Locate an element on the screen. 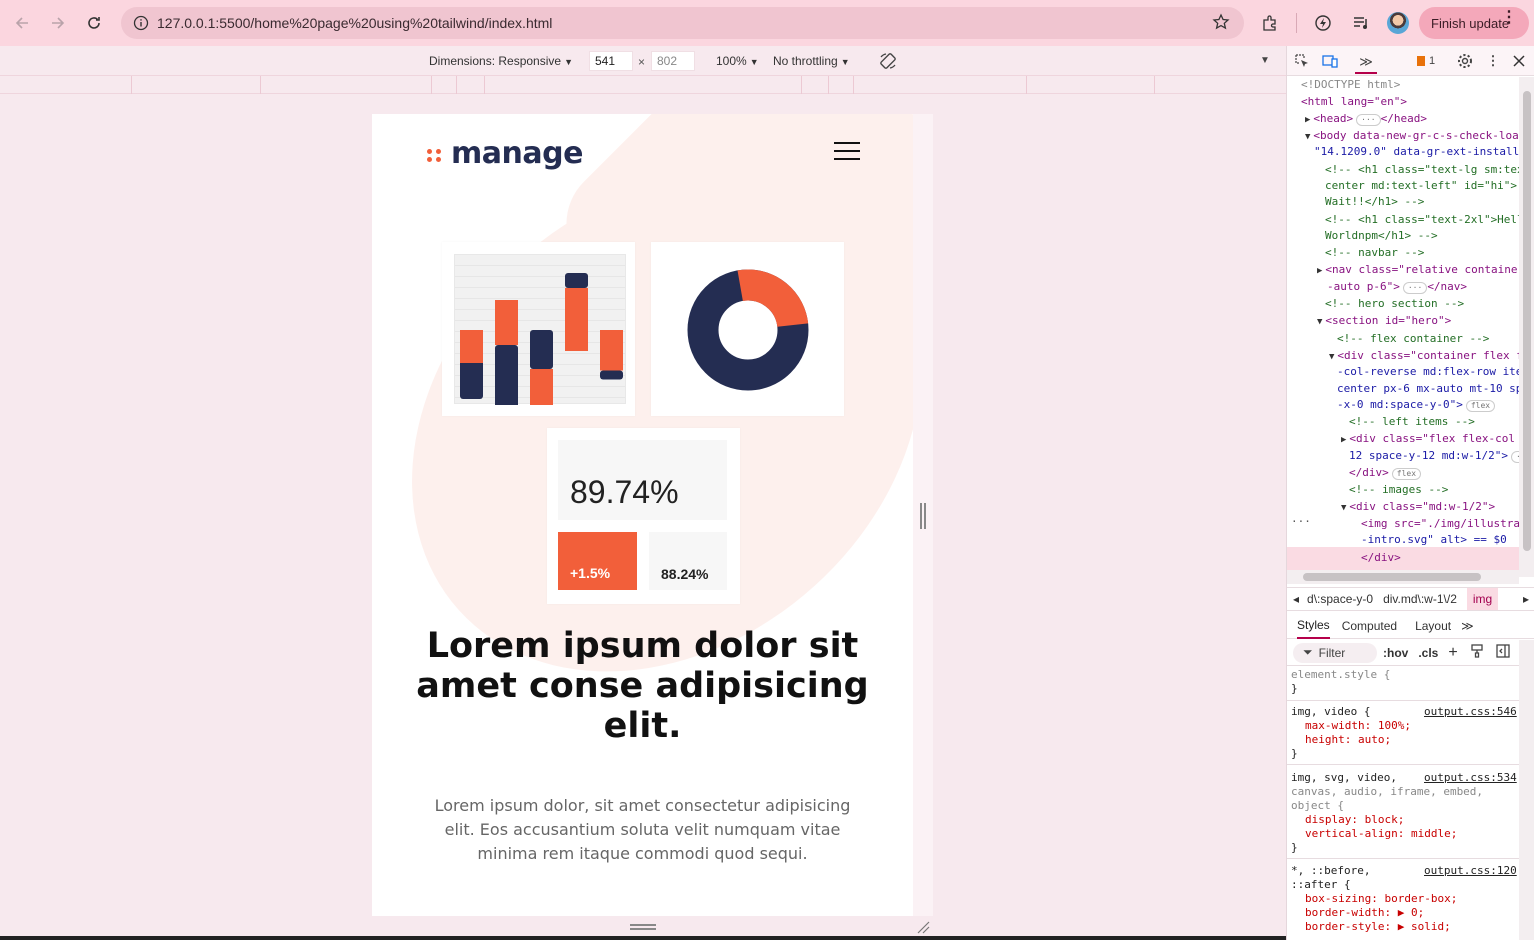  rule-declaration: display: block; is located at coordinates (1387, 820).